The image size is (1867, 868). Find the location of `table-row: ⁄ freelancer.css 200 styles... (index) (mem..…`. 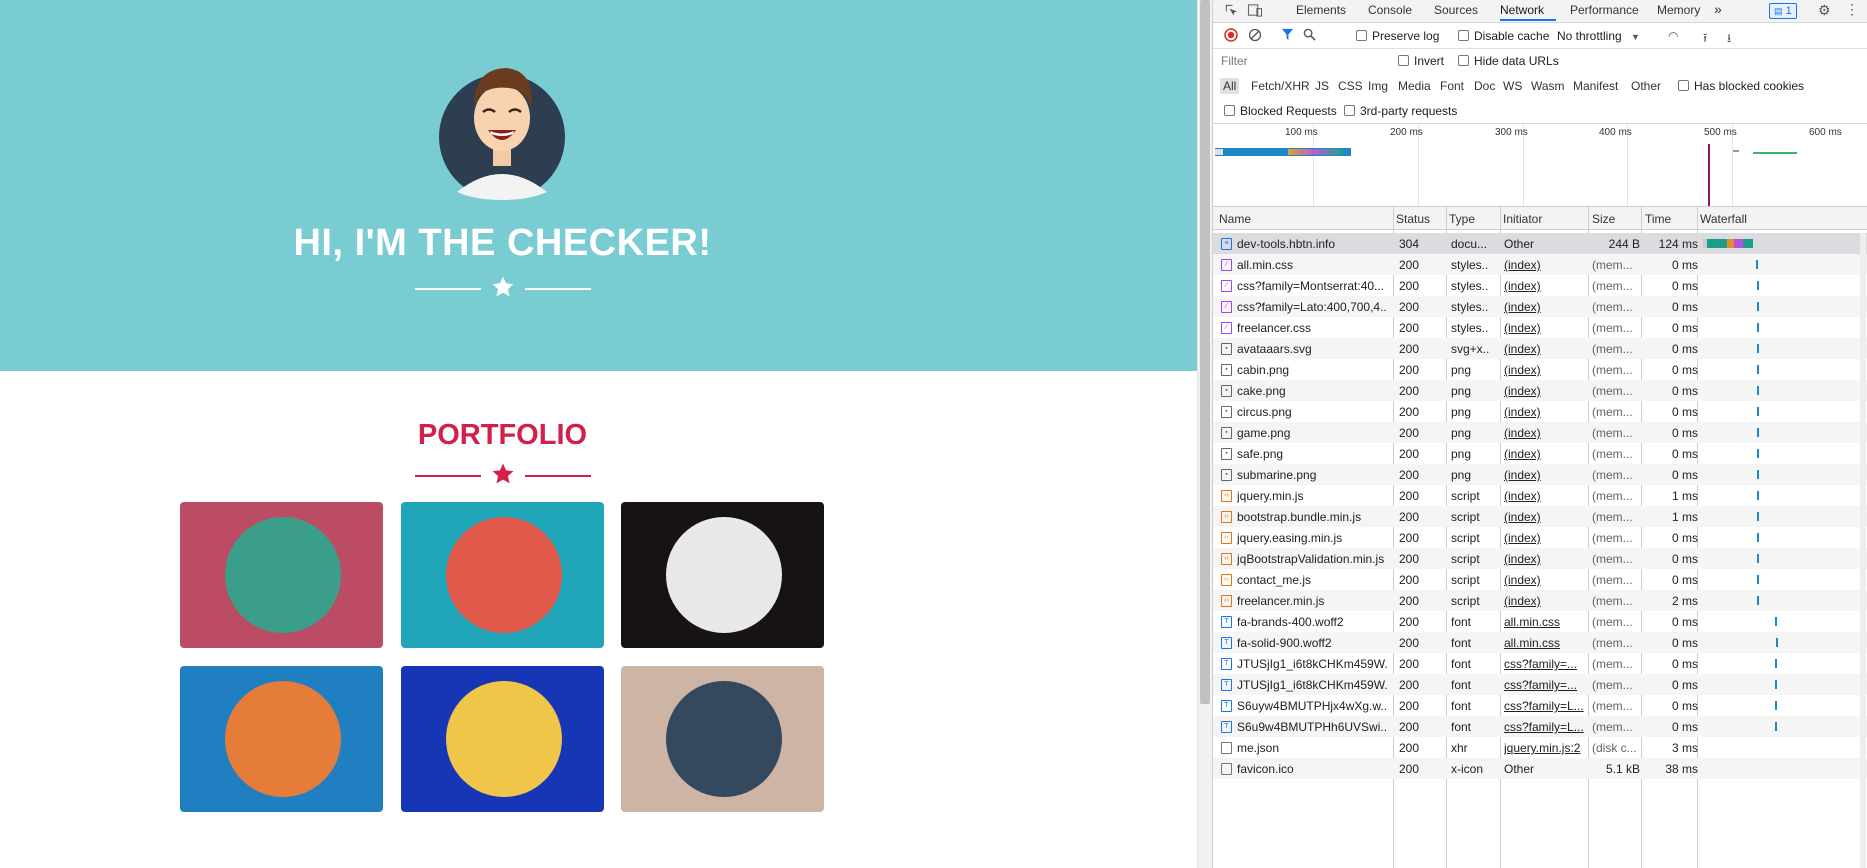

table-row: ⁄ freelancer.css 200 styles... (index) (mem..… is located at coordinates (1540, 327).